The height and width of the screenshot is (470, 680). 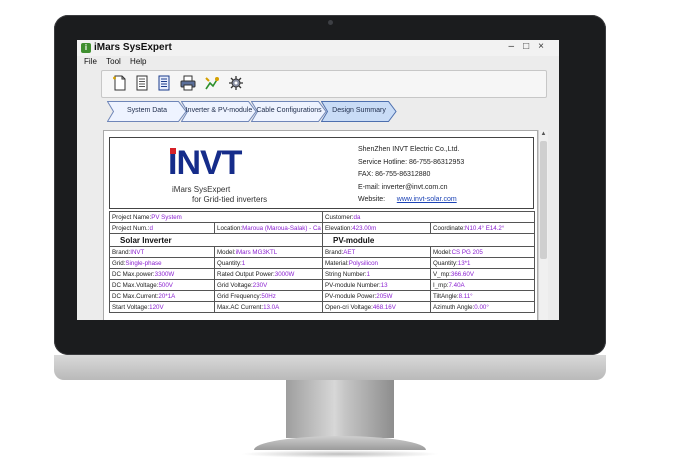 What do you see at coordinates (173, 151) in the screenshot?
I see `logo-dot` at bounding box center [173, 151].